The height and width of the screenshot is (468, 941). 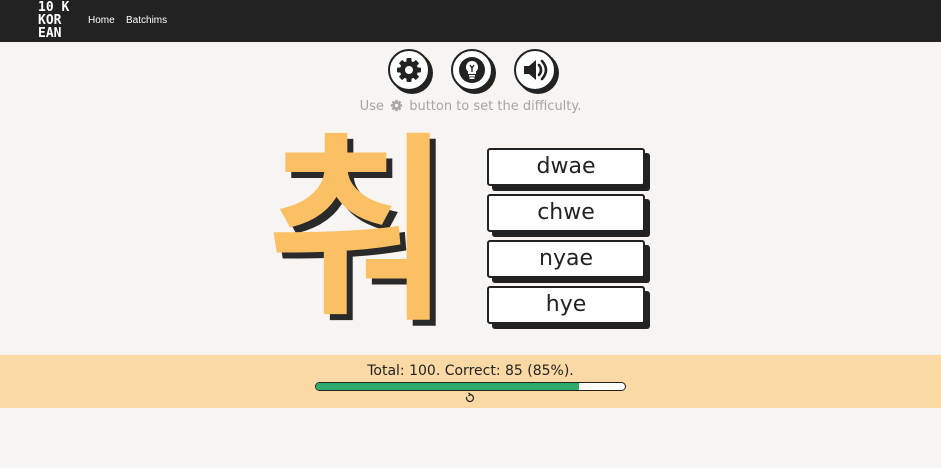 I want to click on speaker-icon, so click(x=536, y=70).